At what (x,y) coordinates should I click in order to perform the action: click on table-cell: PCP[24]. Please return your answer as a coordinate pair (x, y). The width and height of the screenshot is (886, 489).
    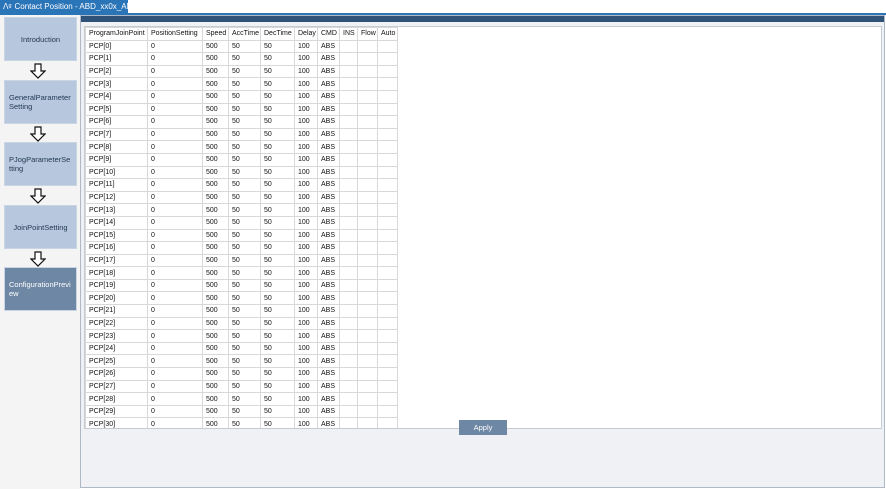
    Looking at the image, I should click on (116, 348).